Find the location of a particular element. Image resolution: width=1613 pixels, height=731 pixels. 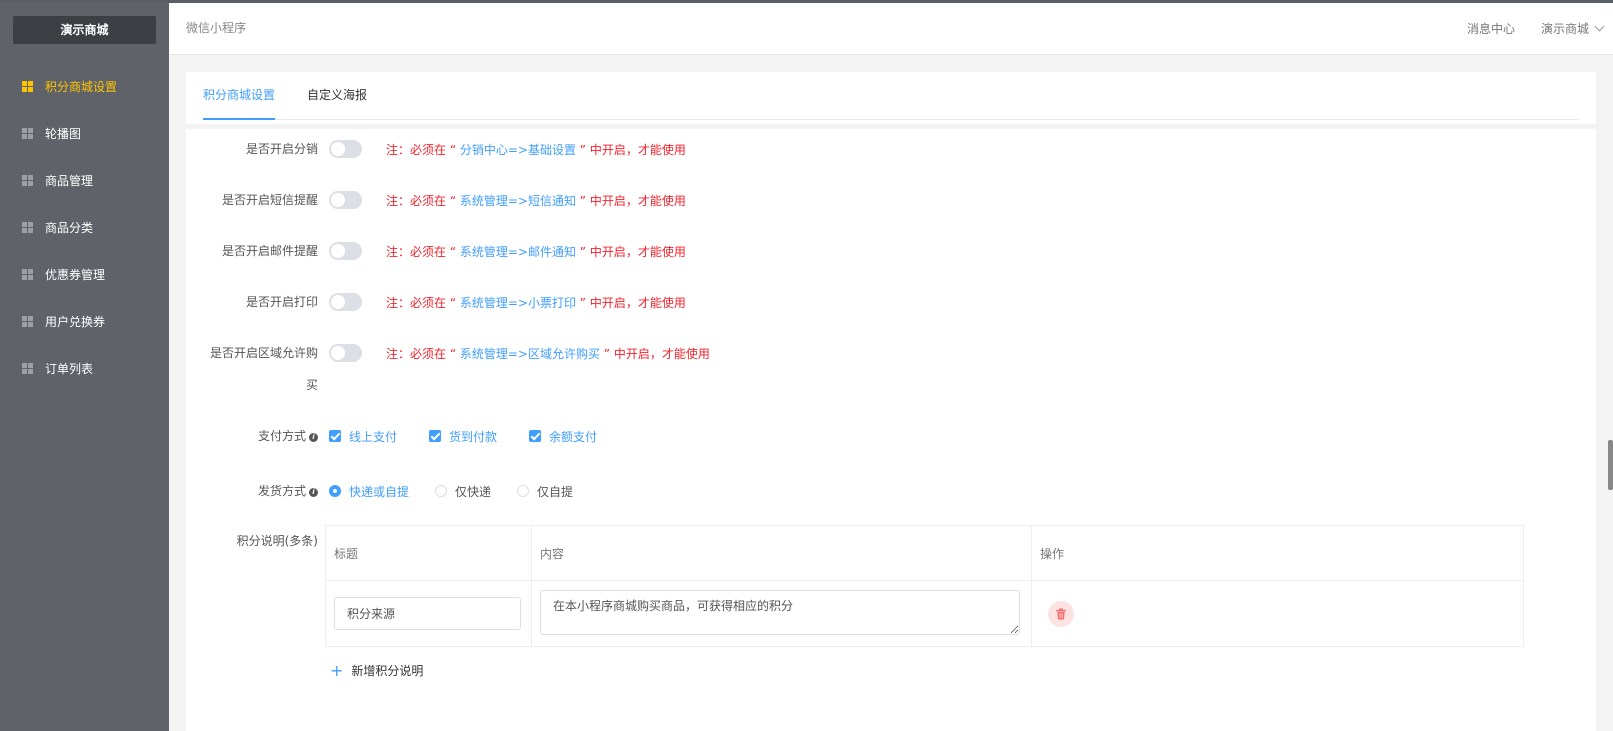

column-header-content: 内容 is located at coordinates (781, 553).